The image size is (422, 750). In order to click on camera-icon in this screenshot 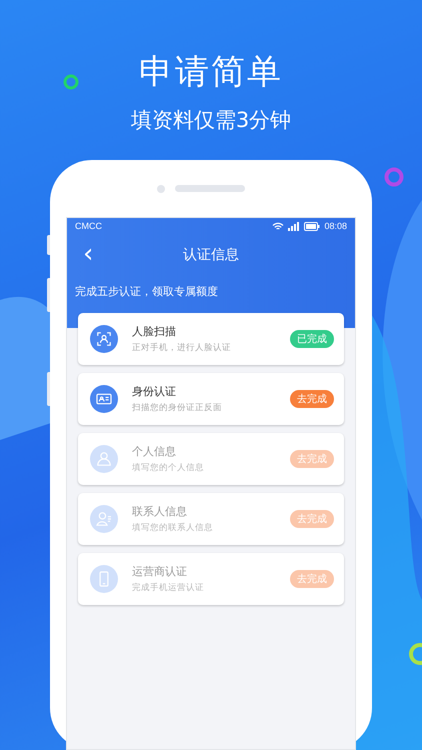, I will do `click(161, 188)`.